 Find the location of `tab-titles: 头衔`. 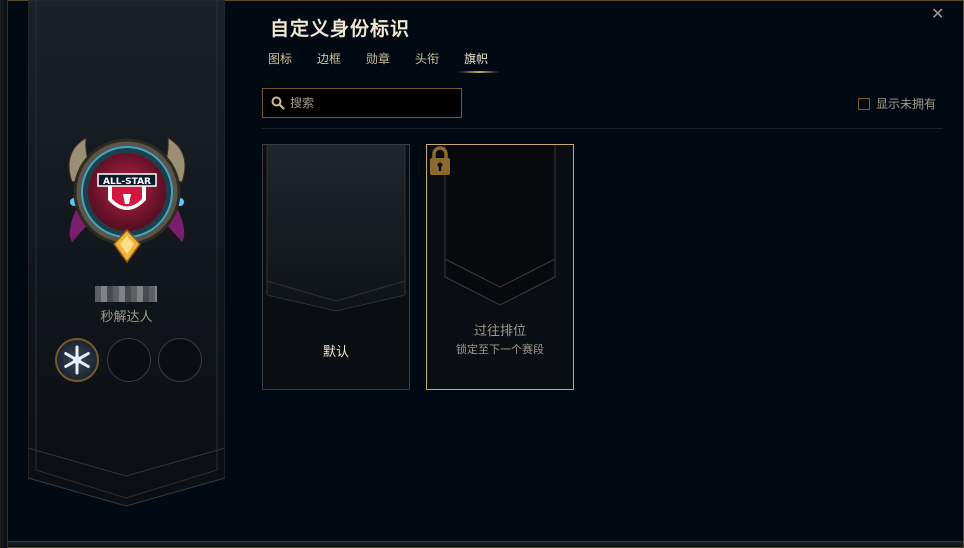

tab-titles: 头衔 is located at coordinates (427, 61).